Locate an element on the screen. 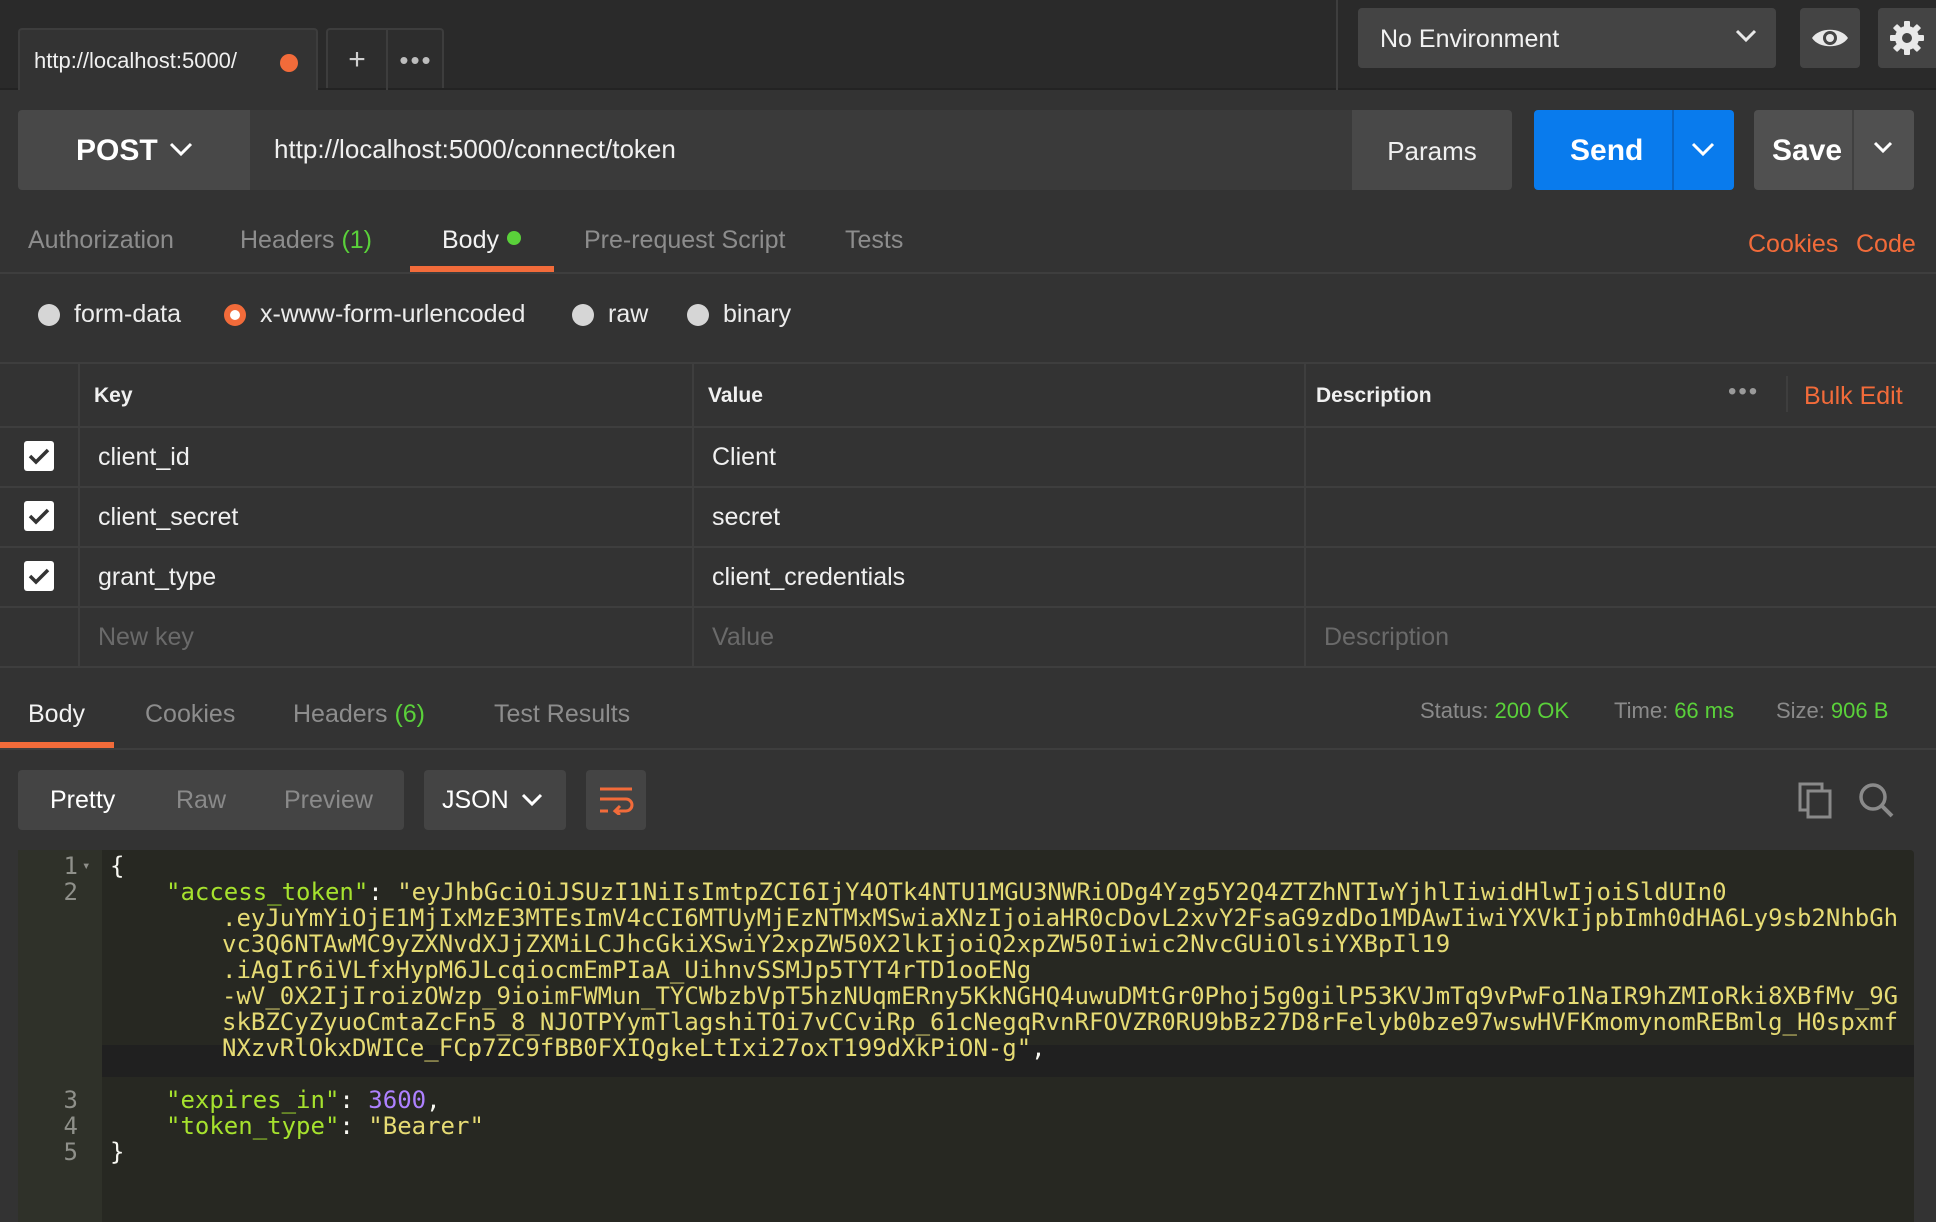  row-key: client_id is located at coordinates (144, 457).